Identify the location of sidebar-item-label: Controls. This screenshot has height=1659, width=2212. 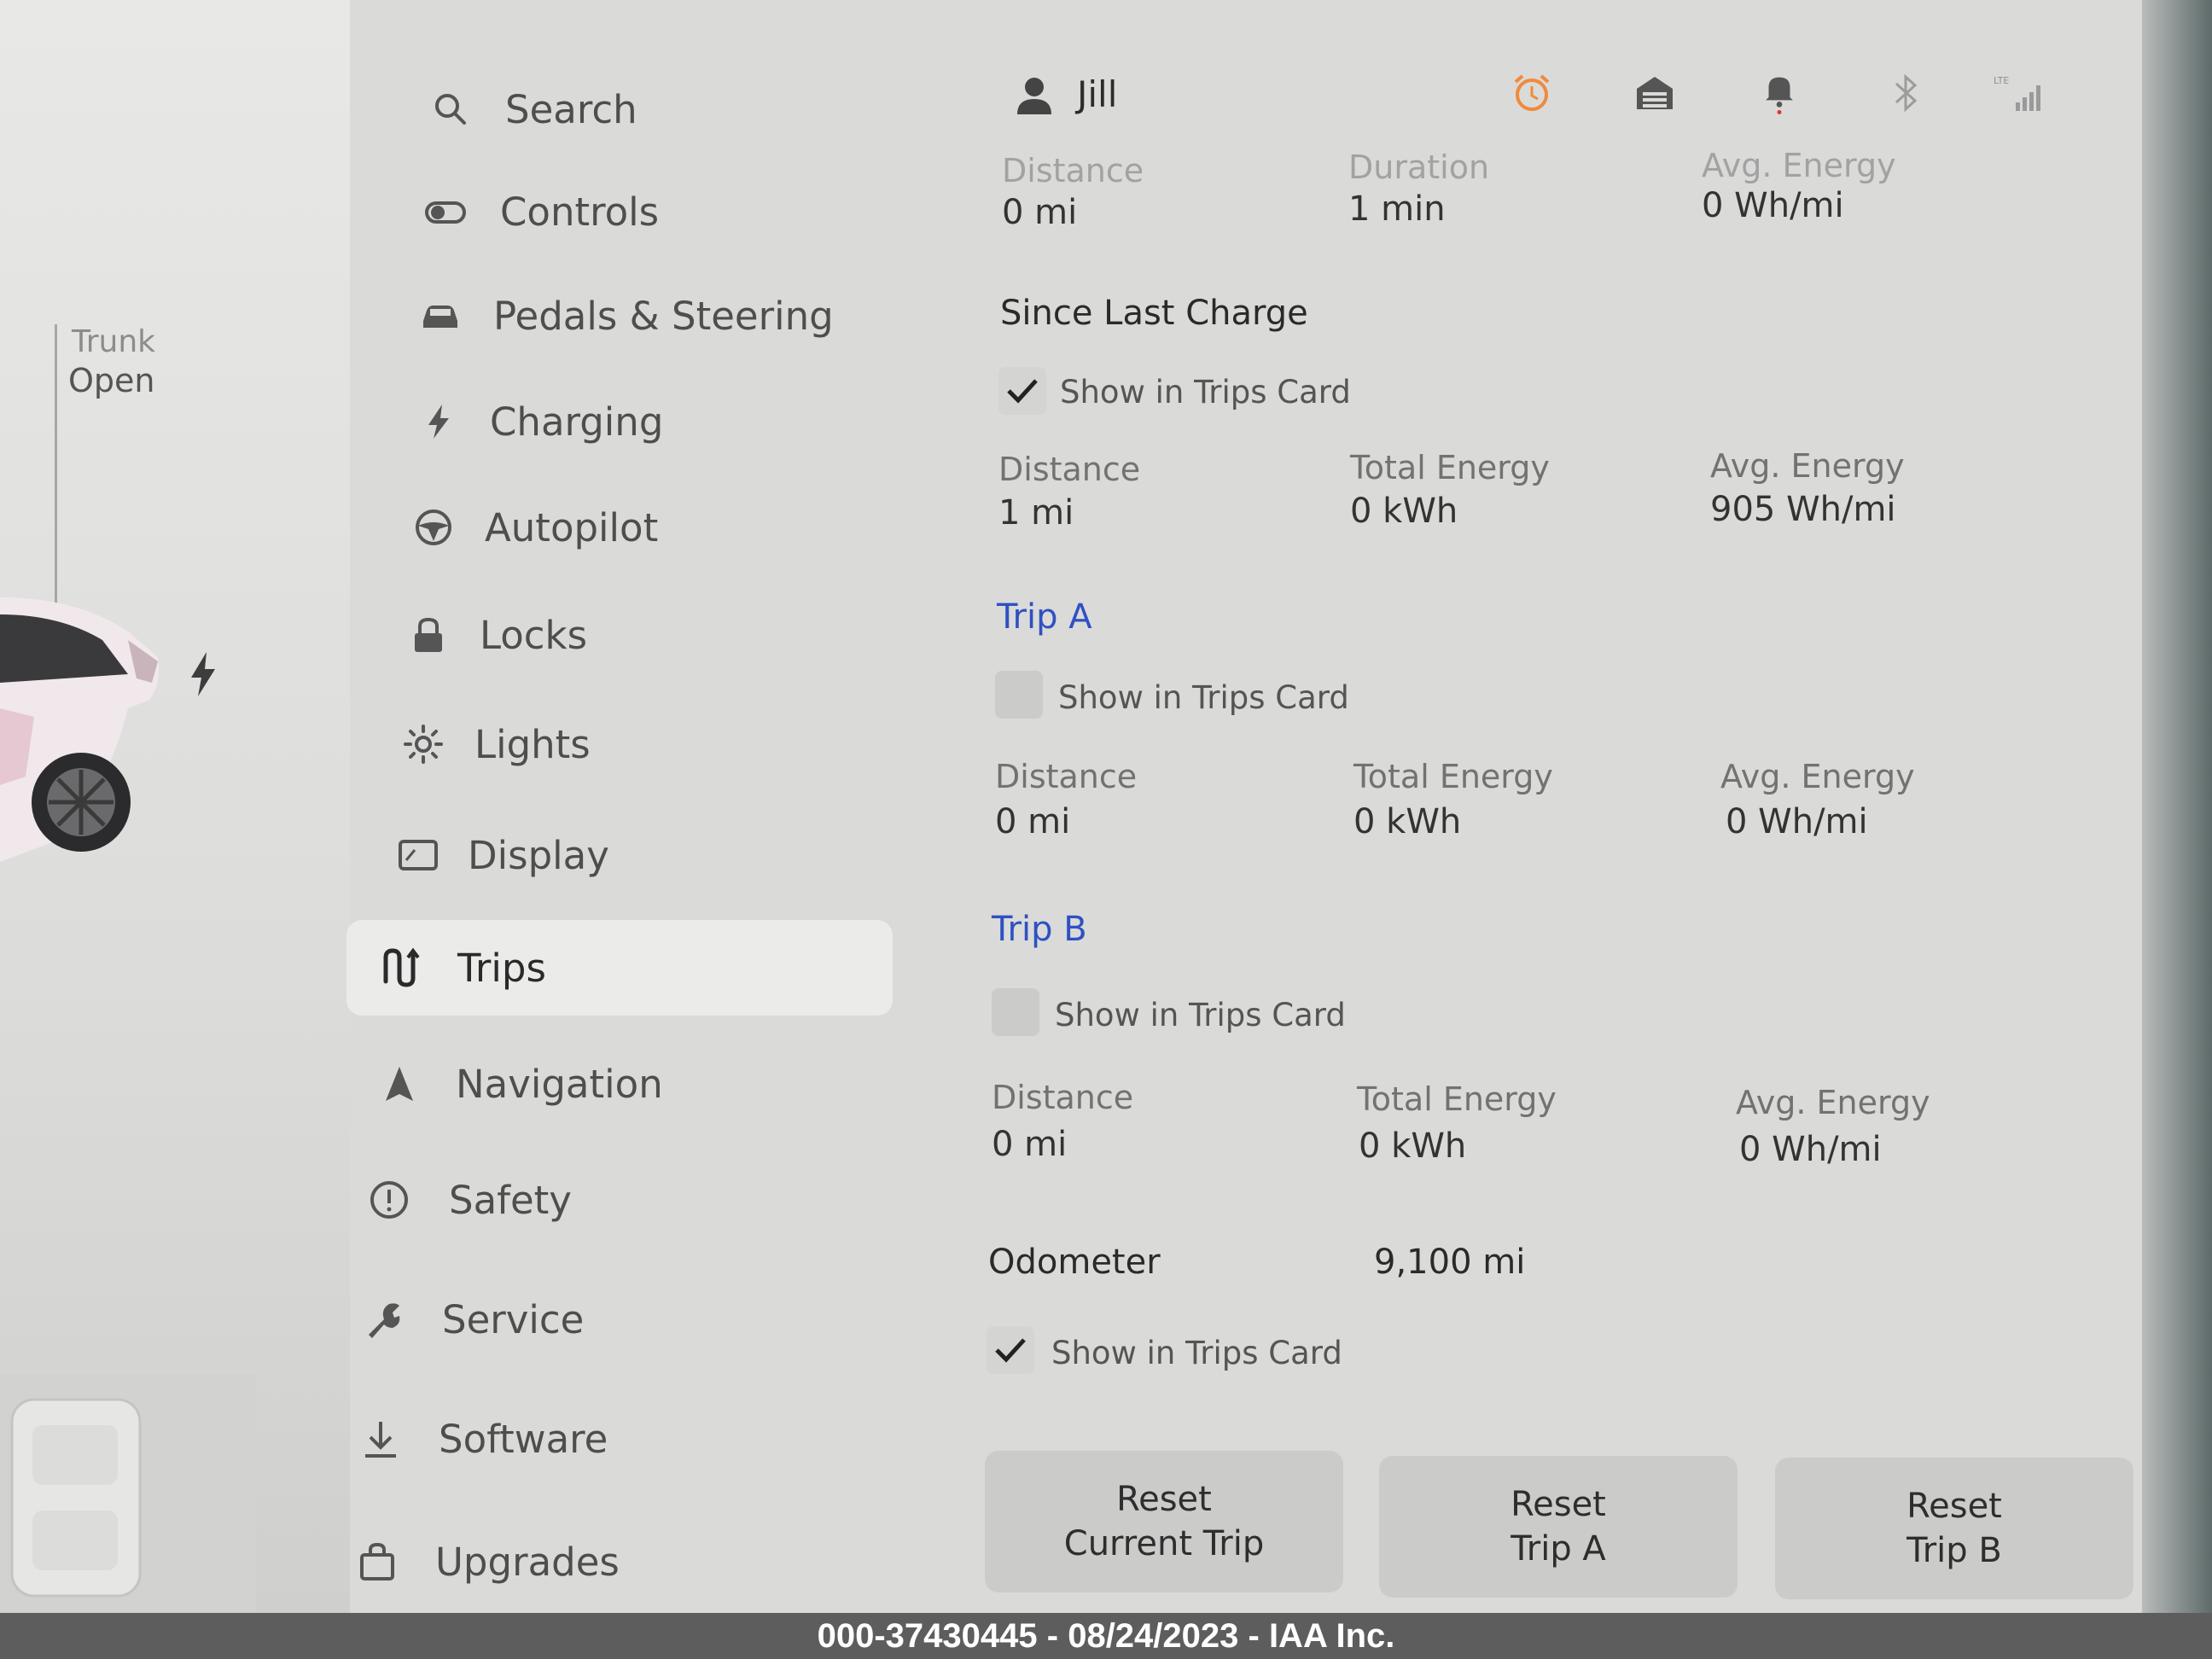
(580, 212).